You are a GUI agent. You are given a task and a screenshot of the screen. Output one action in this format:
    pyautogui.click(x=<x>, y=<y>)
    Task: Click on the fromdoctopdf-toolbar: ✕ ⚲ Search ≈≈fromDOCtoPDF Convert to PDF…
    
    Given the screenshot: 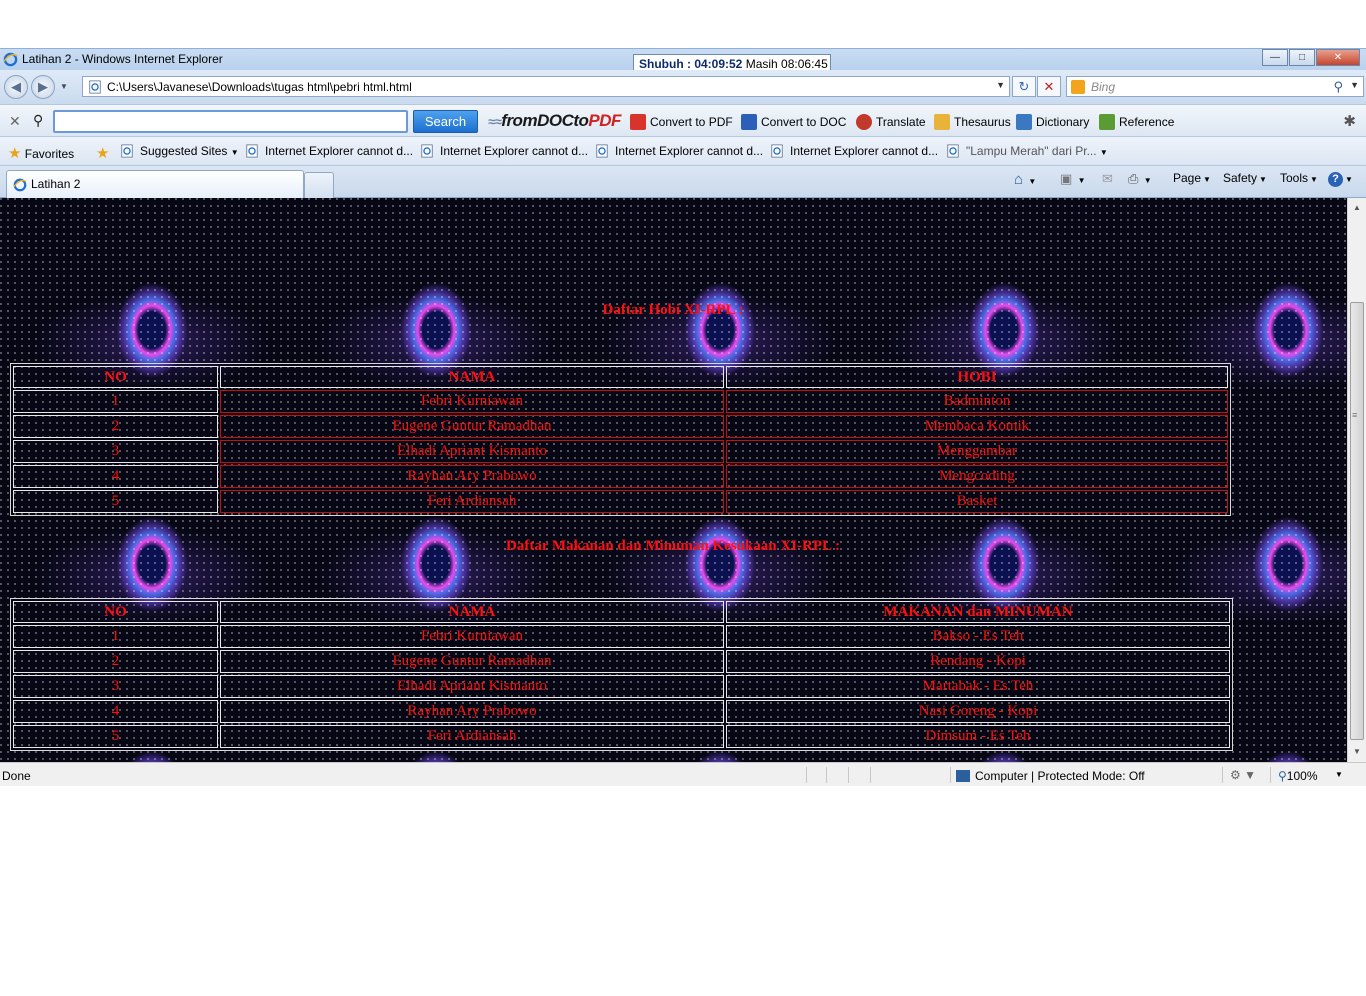 What is the action you would take?
    pyautogui.click(x=683, y=120)
    